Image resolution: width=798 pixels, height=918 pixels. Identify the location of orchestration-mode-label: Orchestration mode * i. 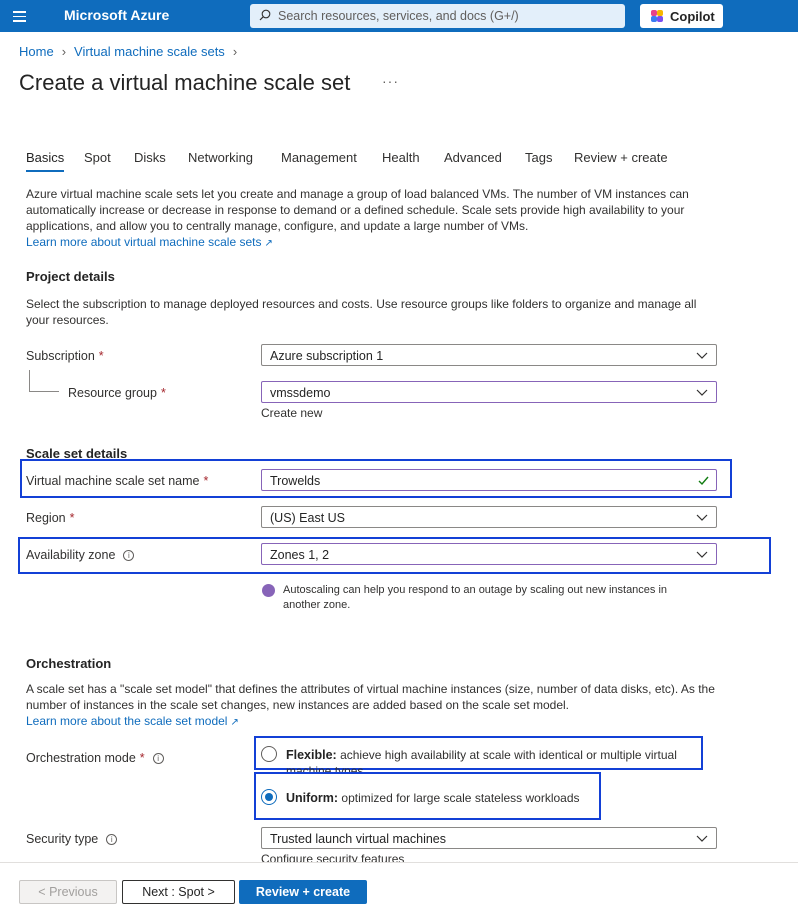
(95, 758).